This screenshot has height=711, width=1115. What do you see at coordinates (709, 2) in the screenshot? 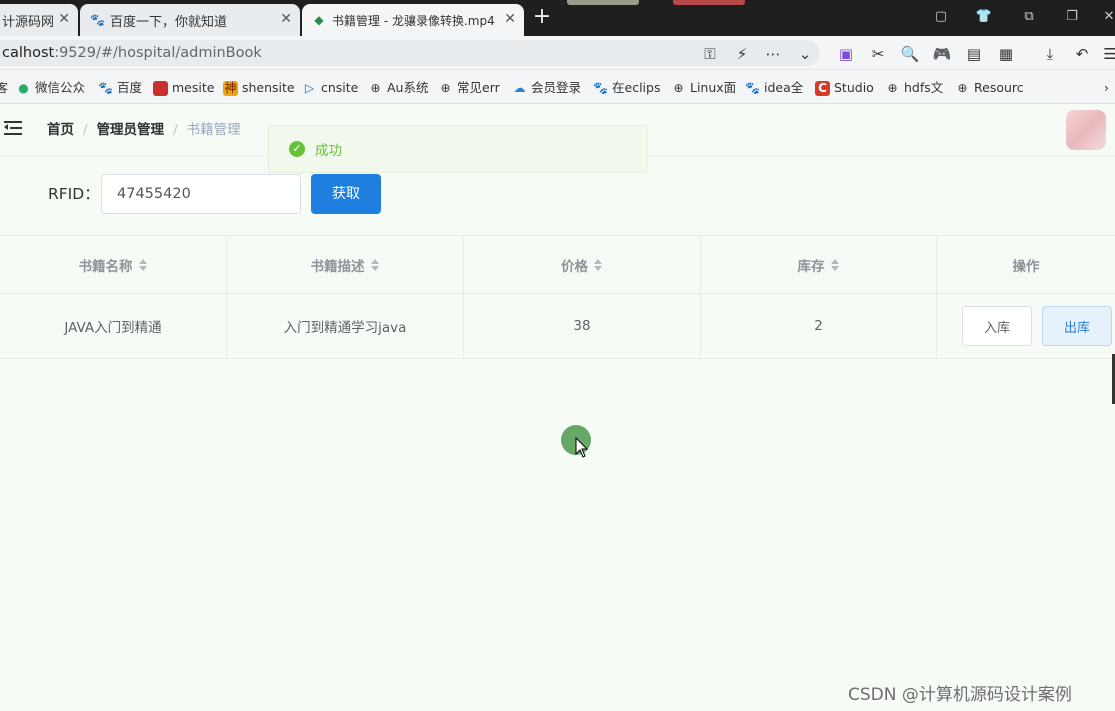
I see `video-thumbnail` at bounding box center [709, 2].